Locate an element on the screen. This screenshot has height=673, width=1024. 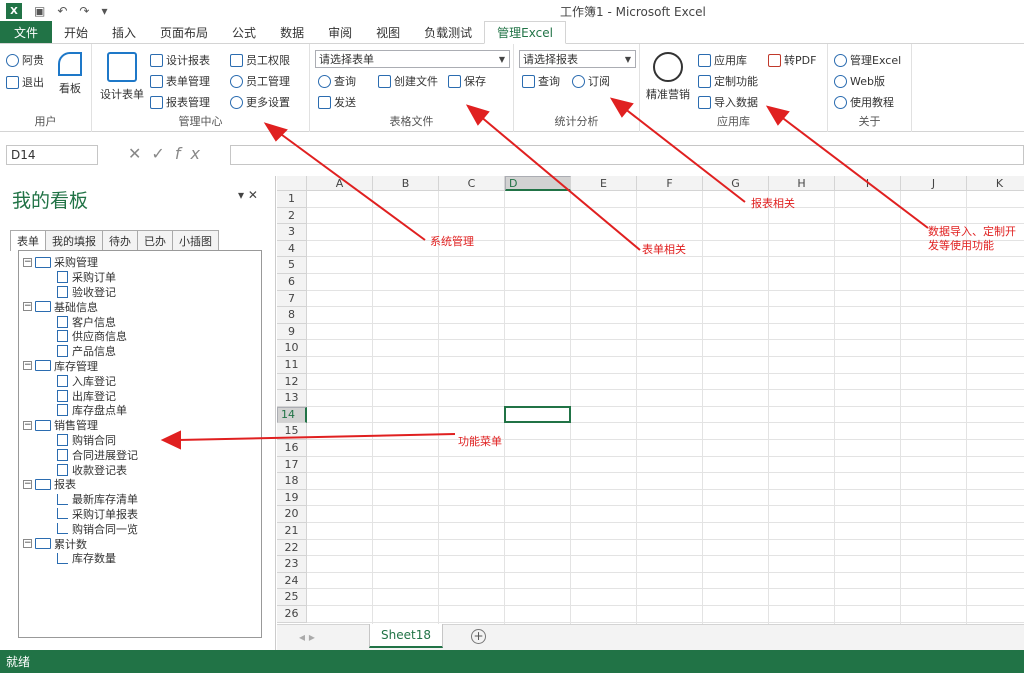
column-header: A is located at coordinates (340, 183).